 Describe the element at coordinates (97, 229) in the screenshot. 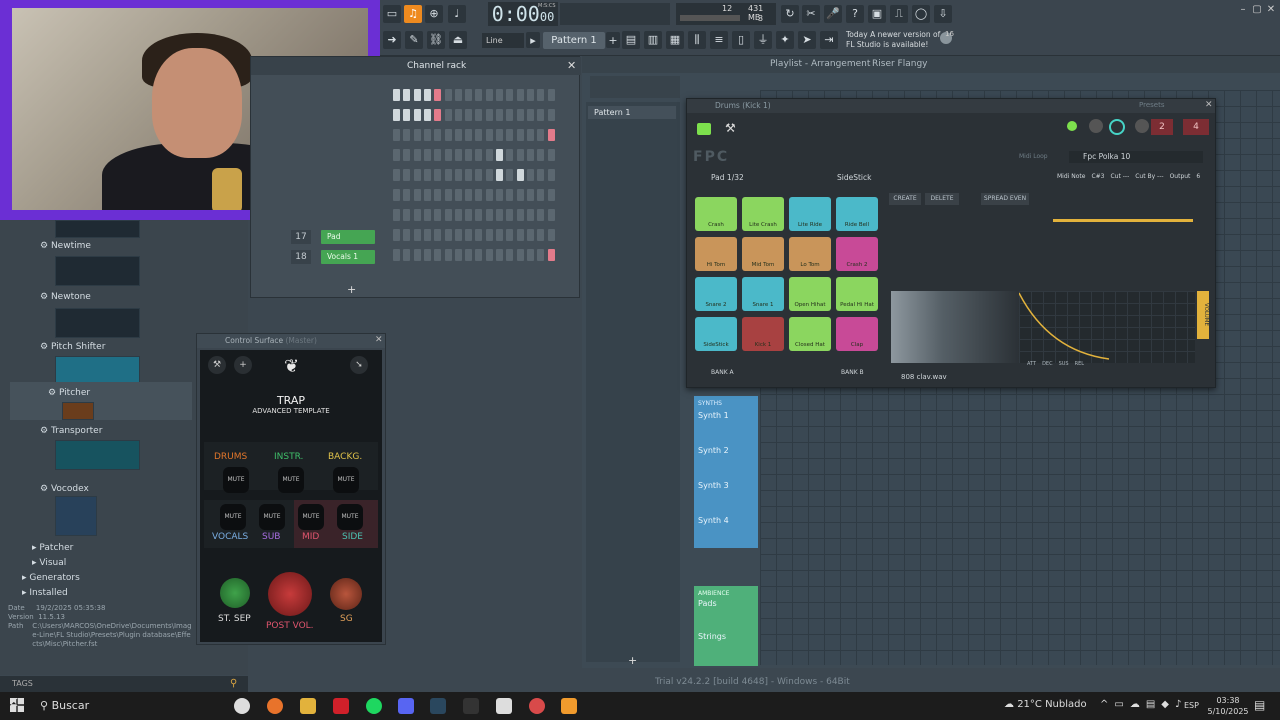

I see `plugin-thumb` at that location.